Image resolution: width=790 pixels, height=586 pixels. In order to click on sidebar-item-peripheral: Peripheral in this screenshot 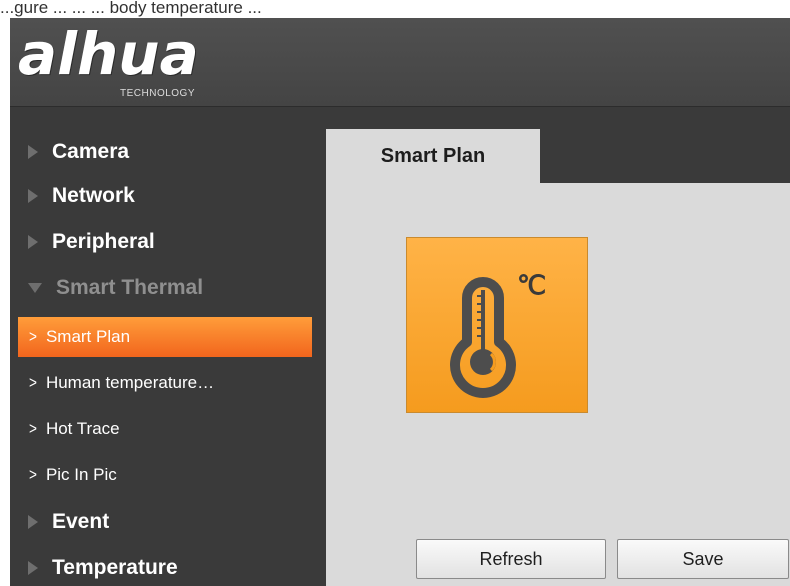, I will do `click(161, 242)`.